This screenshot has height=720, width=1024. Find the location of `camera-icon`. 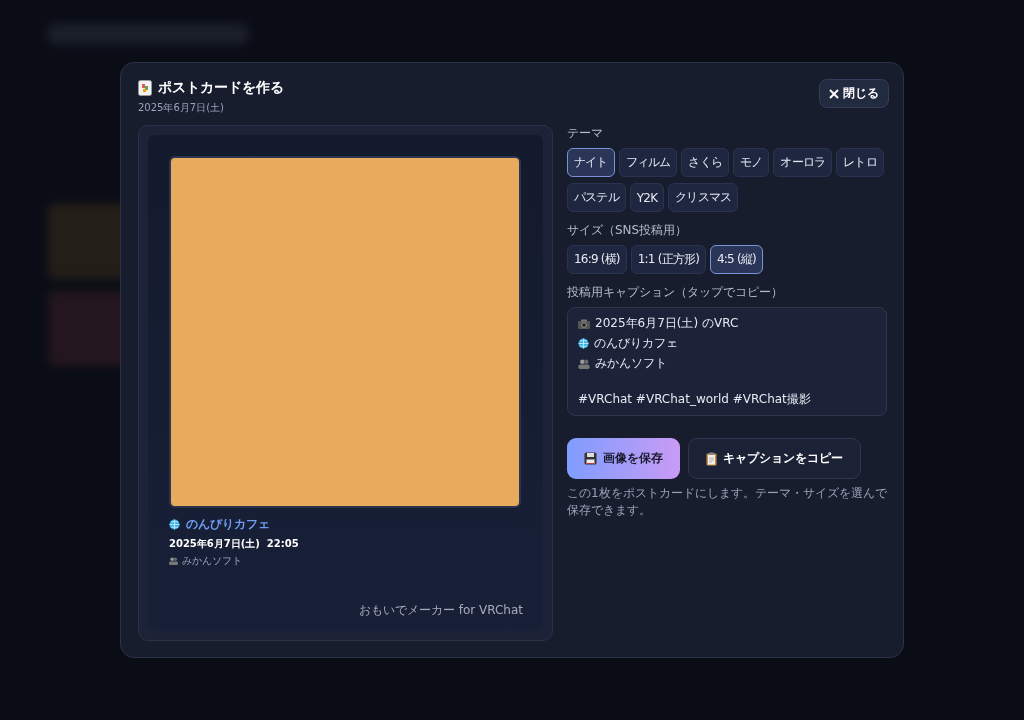

camera-icon is located at coordinates (584, 323).